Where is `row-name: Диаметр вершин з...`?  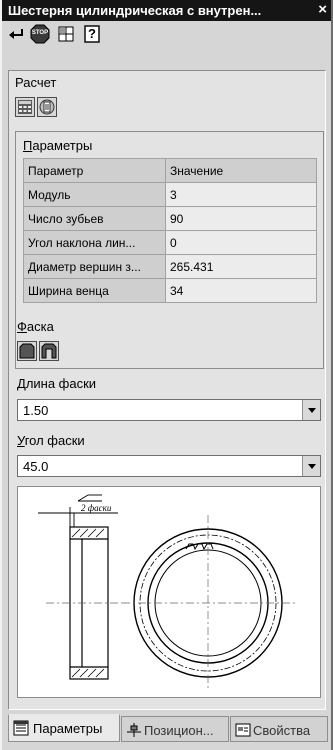 row-name: Диаметр вершин з... is located at coordinates (94, 266).